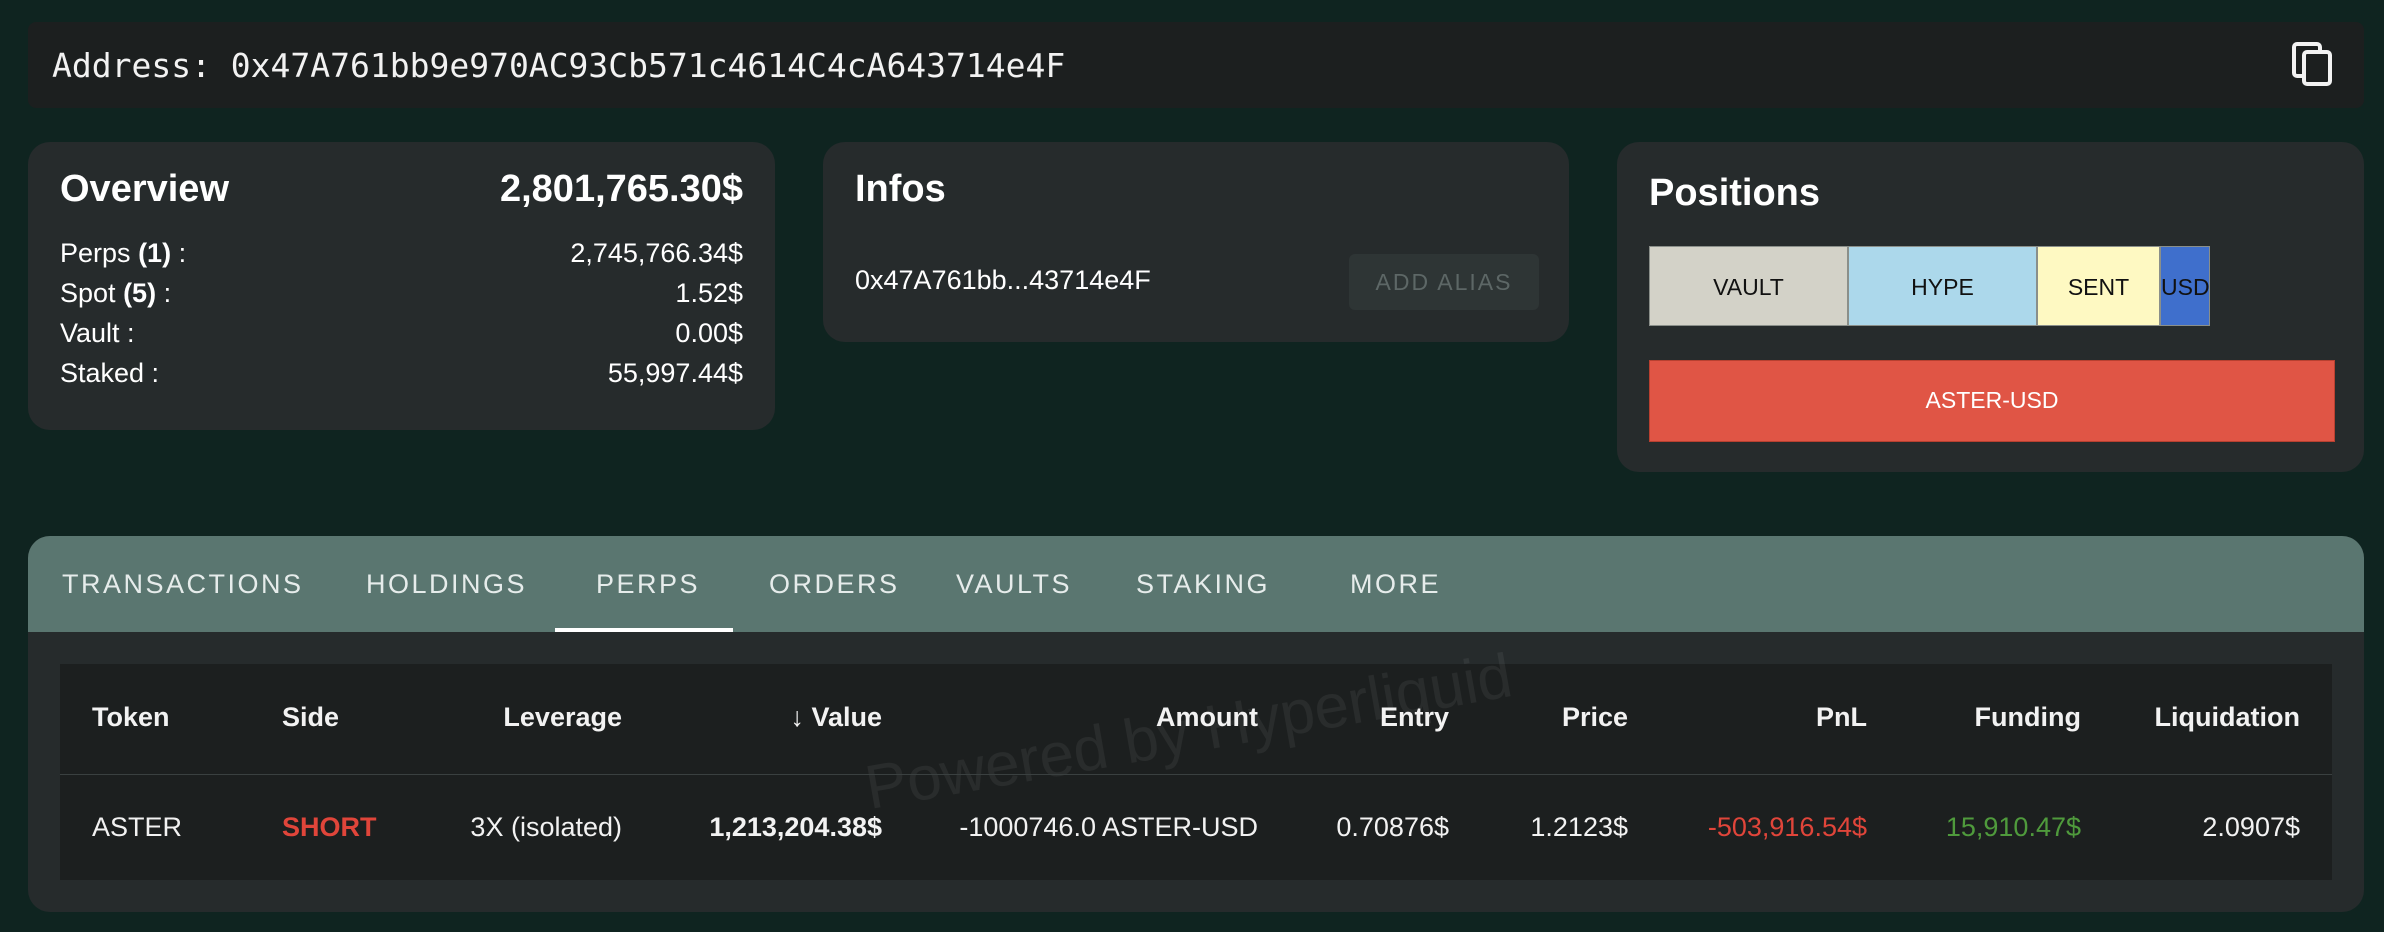  Describe the element at coordinates (140, 293) in the screenshot. I see `spot-count: (5)` at that location.